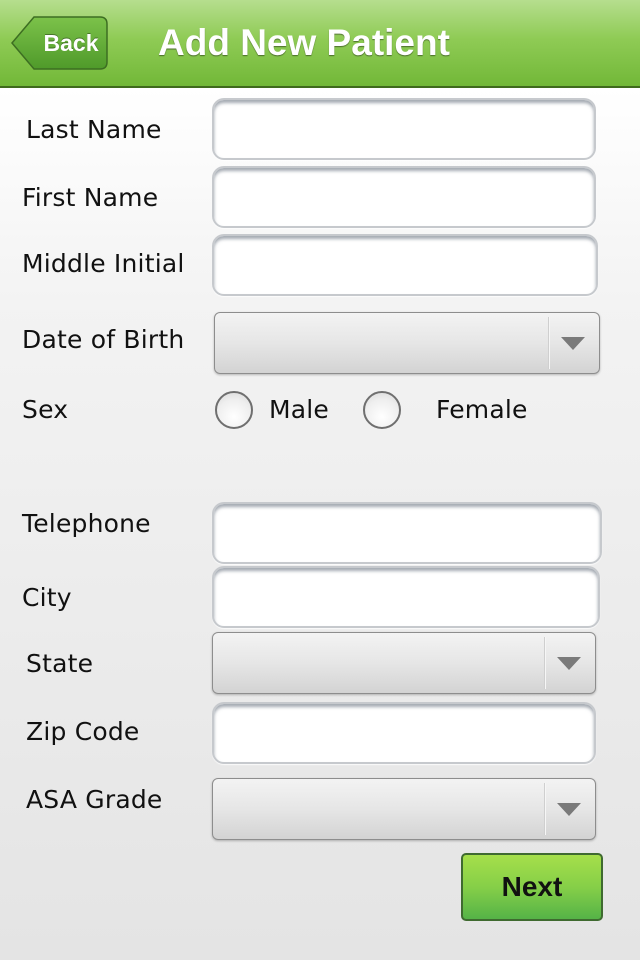  What do you see at coordinates (94, 799) in the screenshot?
I see `asa-grade-label: ASA Grade` at bounding box center [94, 799].